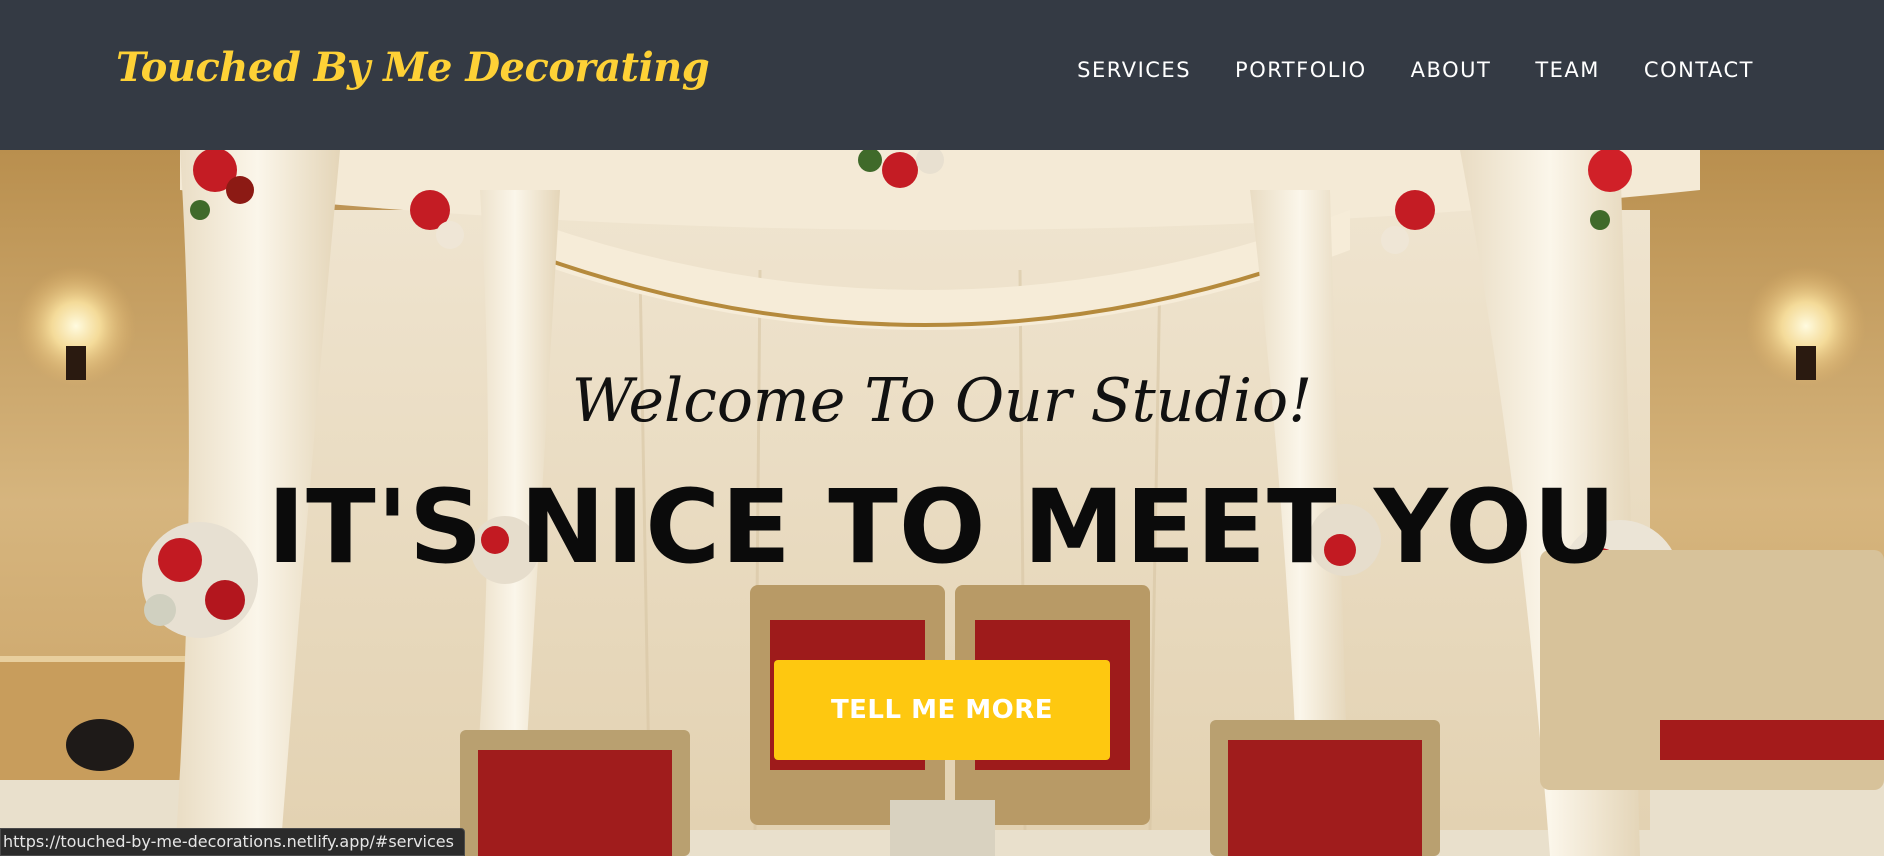 The width and height of the screenshot is (1884, 856). What do you see at coordinates (942, 527) in the screenshot?
I see `hero-heading: IT'S NICE TO MEET YOU` at bounding box center [942, 527].